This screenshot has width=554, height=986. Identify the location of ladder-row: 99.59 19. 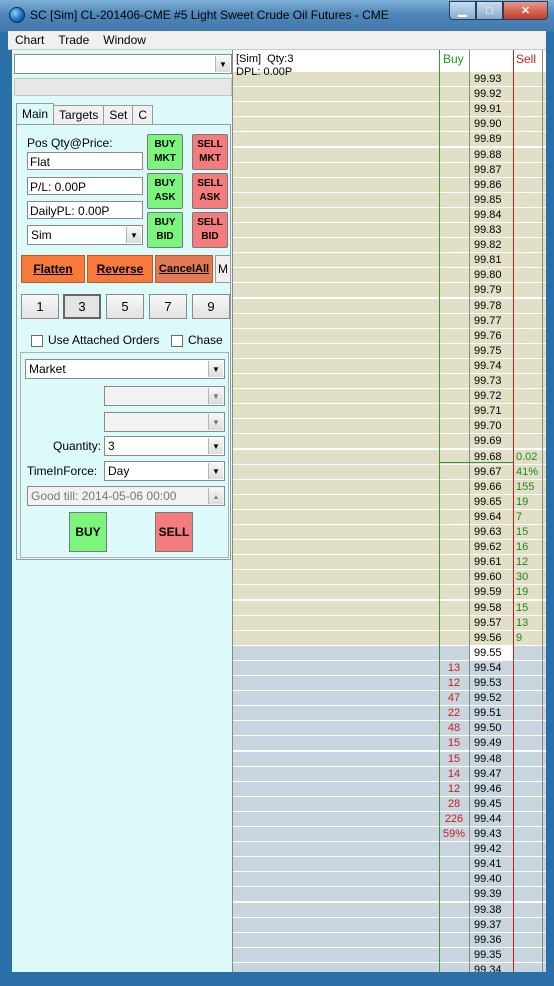
(389, 593).